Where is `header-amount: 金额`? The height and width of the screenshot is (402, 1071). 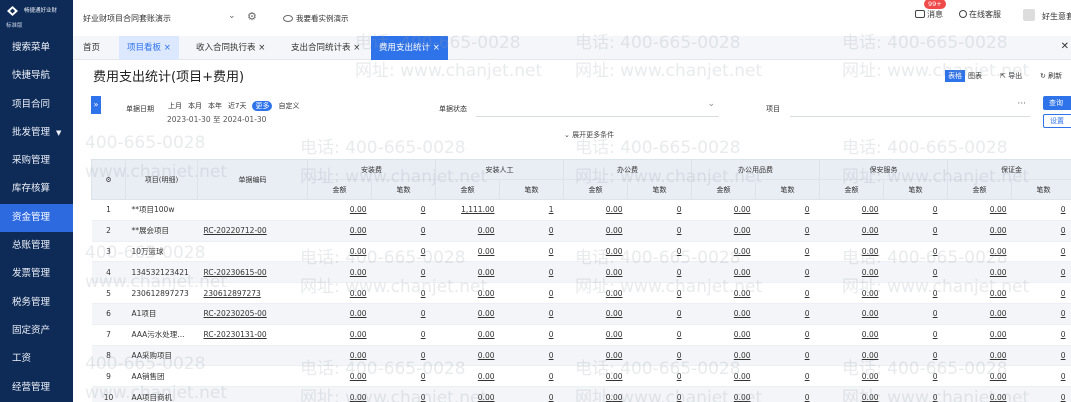 header-amount: 金额 is located at coordinates (723, 189).